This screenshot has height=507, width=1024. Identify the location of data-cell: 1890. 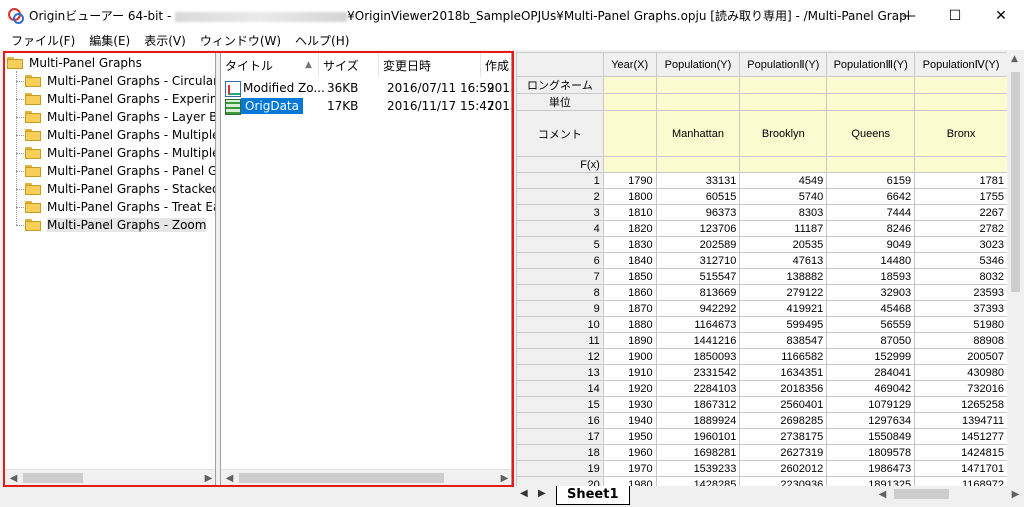
(629, 340).